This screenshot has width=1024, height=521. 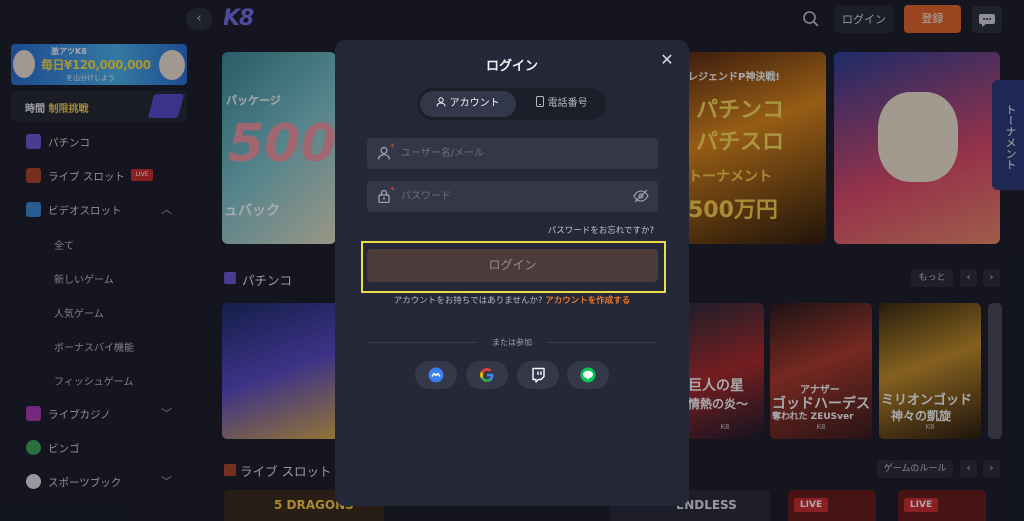 I want to click on twitch-login-button, so click(x=538, y=375).